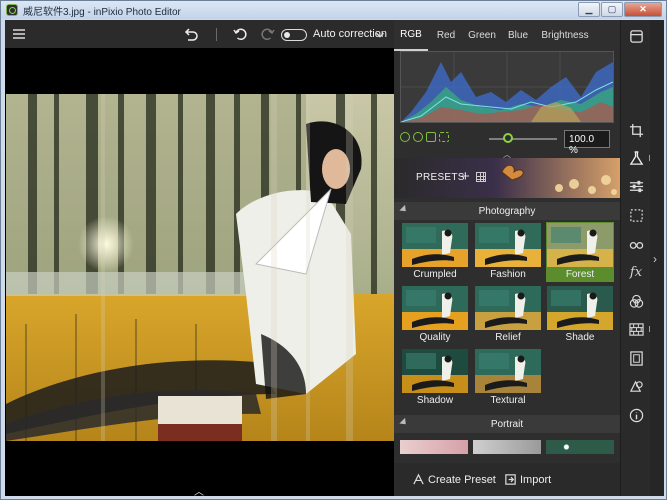 The width and height of the screenshot is (667, 500). Describe the element at coordinates (482, 35) in the screenshot. I see `tab-green: Green` at that location.